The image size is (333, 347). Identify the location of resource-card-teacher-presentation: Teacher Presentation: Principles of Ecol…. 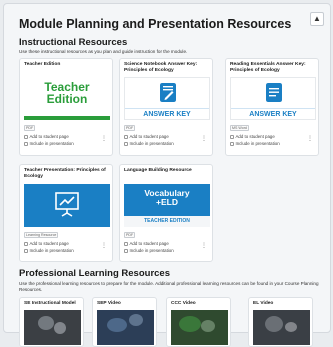
(66, 213).